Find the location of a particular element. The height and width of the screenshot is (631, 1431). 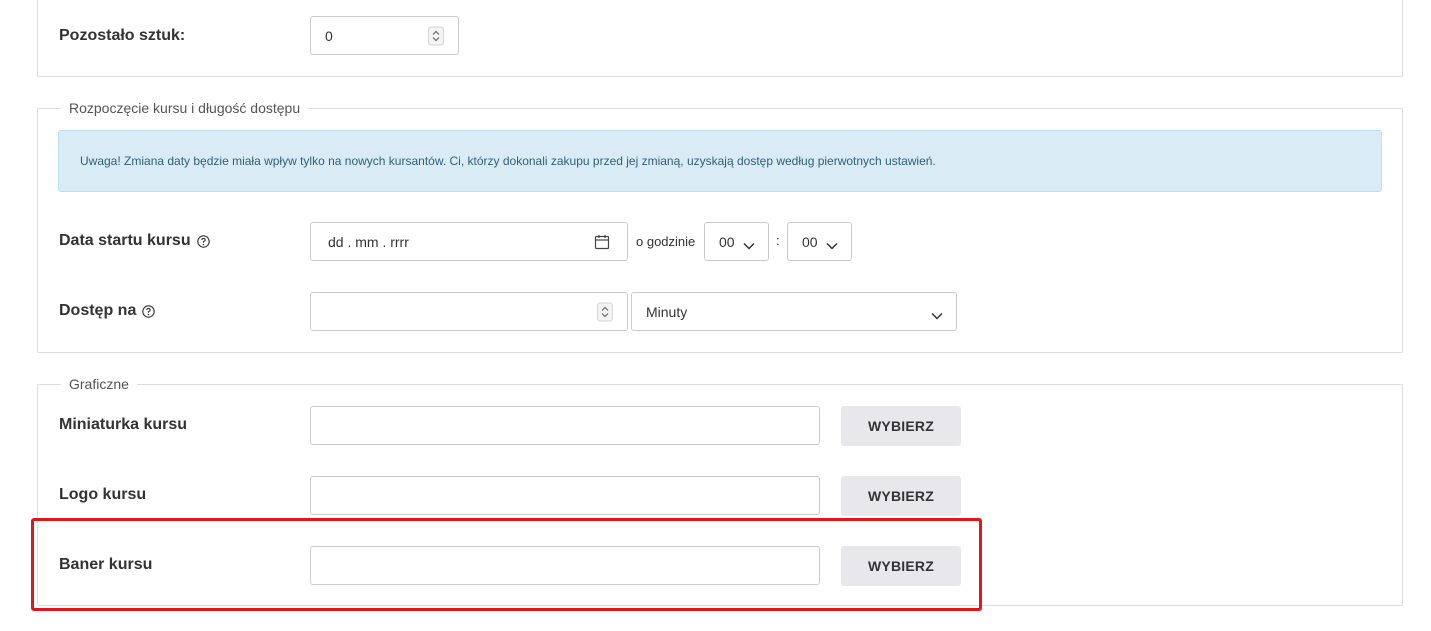

access-unit-select: Minuty is located at coordinates (794, 311).